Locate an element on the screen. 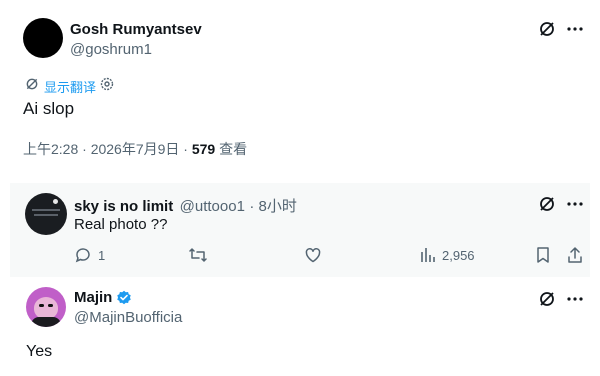 The height and width of the screenshot is (376, 600). settings-icon is located at coordinates (107, 84).